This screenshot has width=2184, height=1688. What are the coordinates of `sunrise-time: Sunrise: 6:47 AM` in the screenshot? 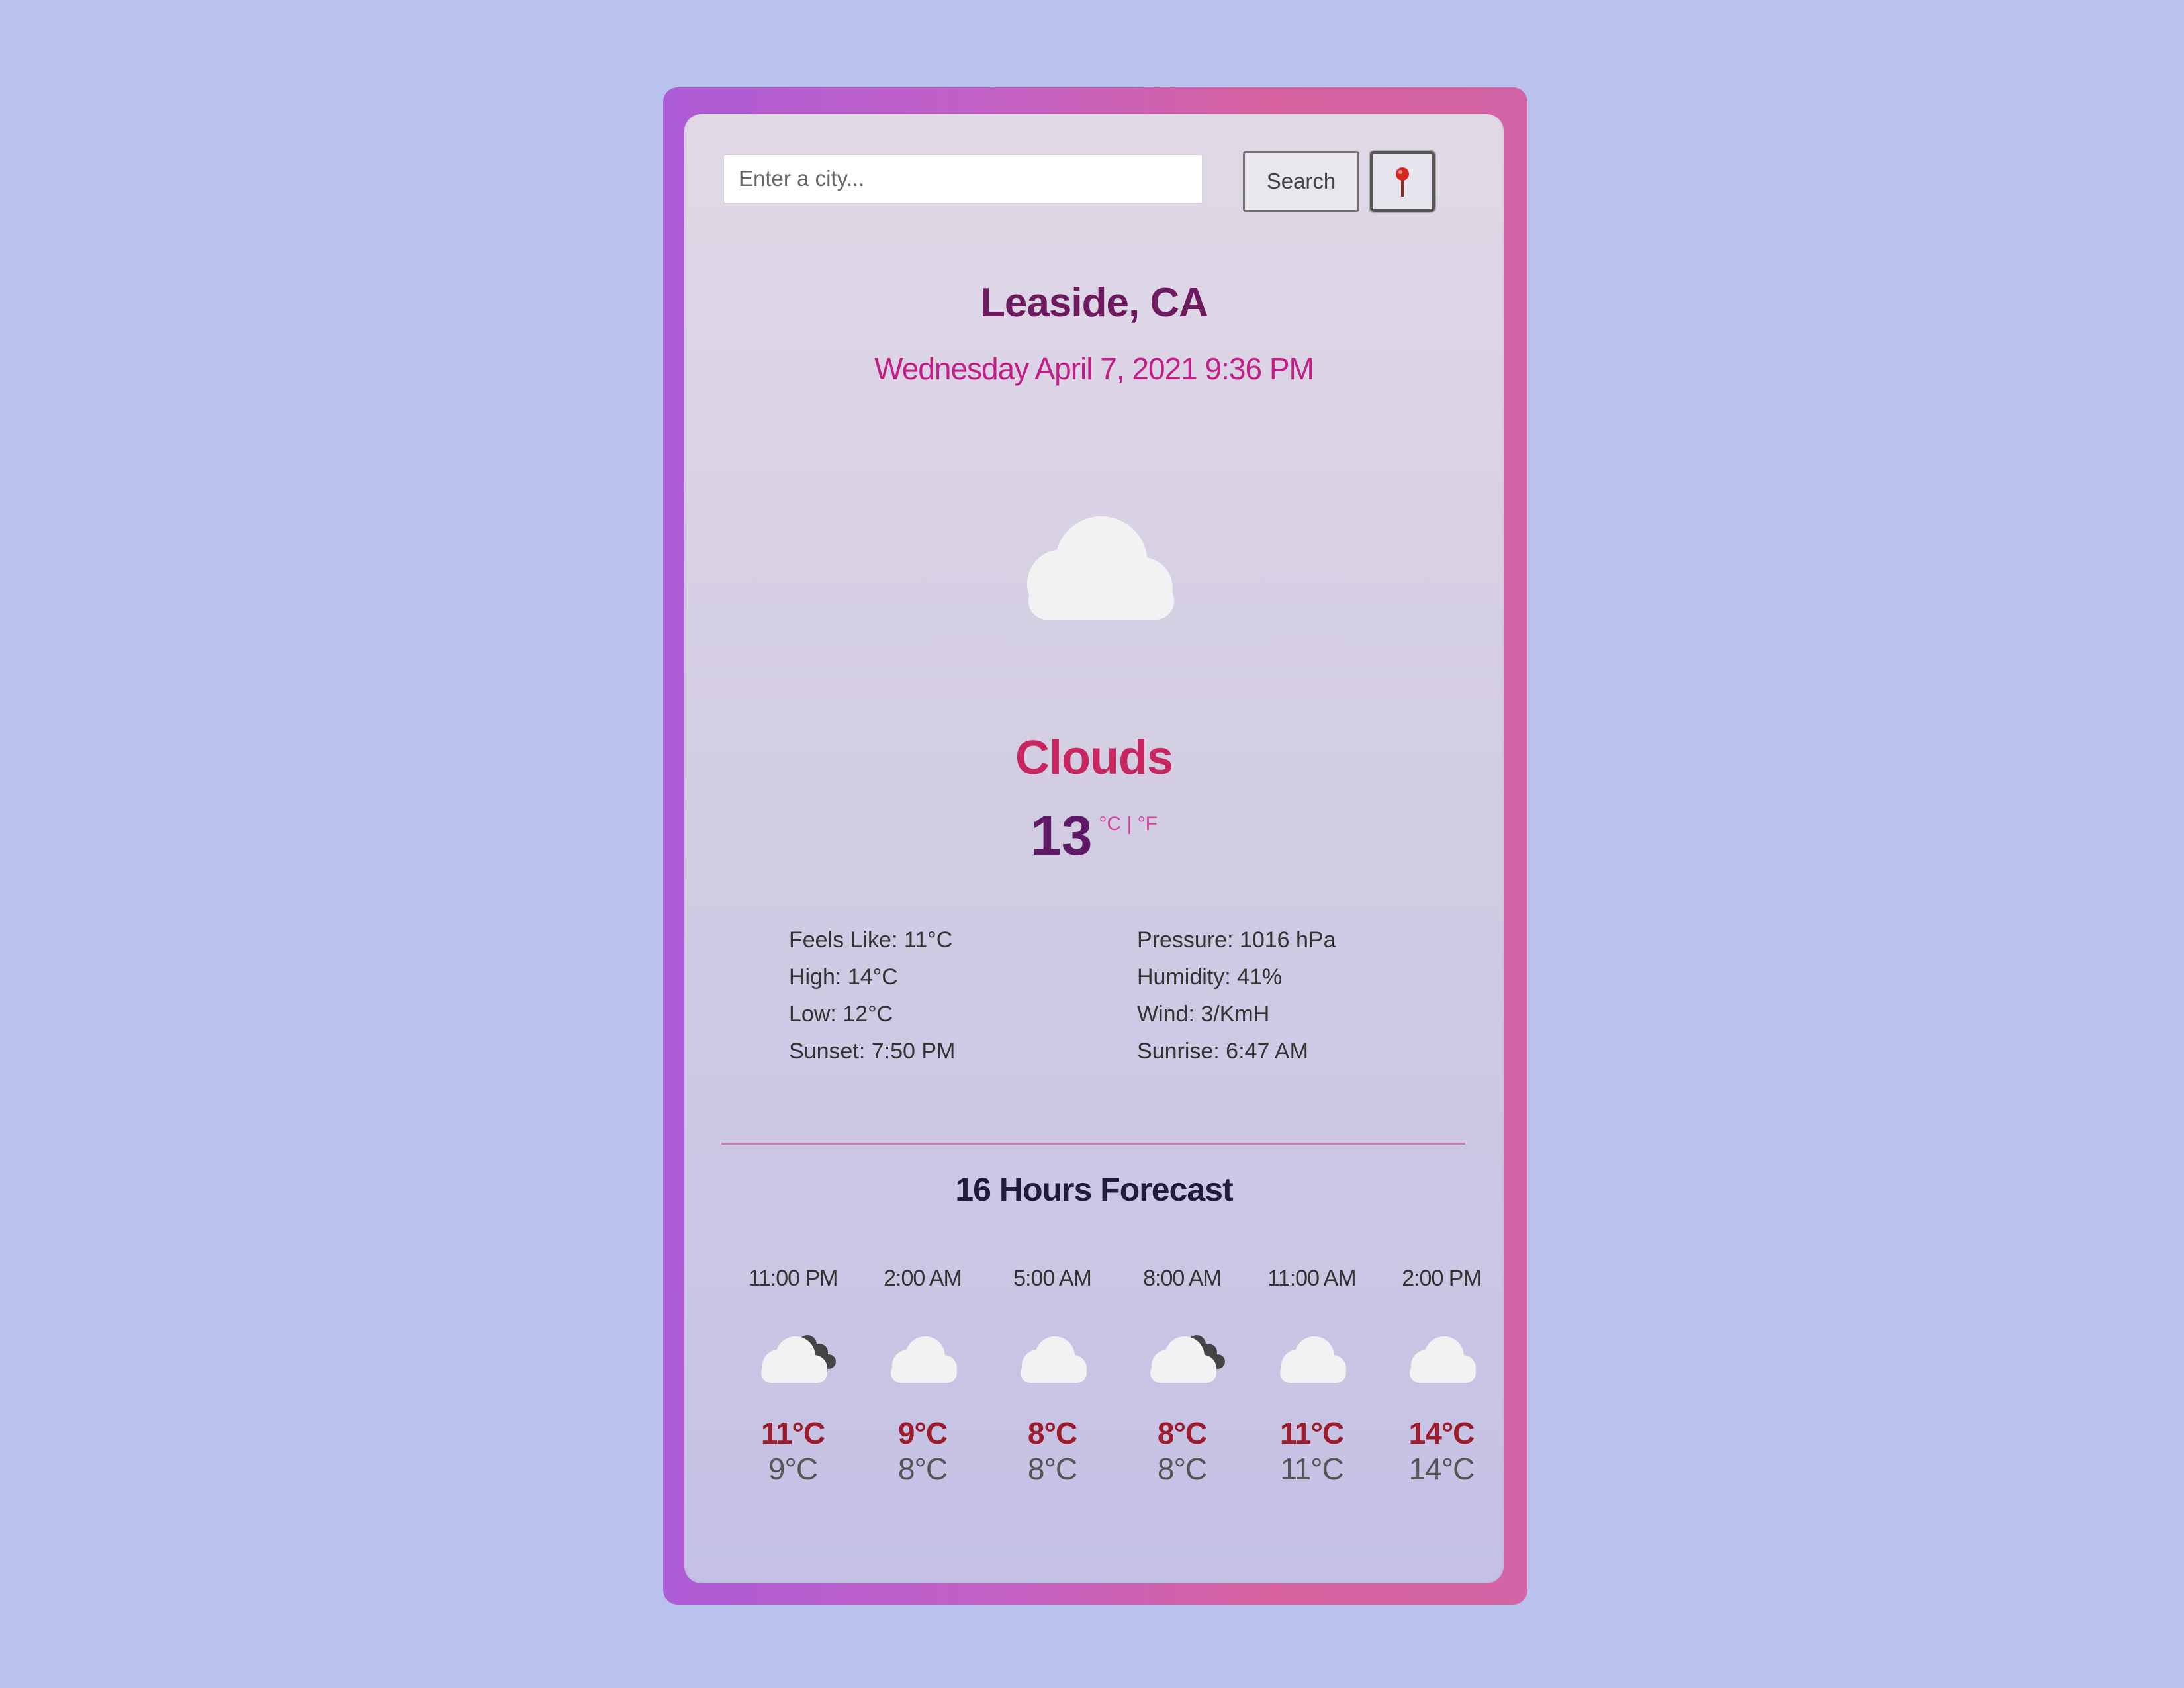 It's located at (1222, 1051).